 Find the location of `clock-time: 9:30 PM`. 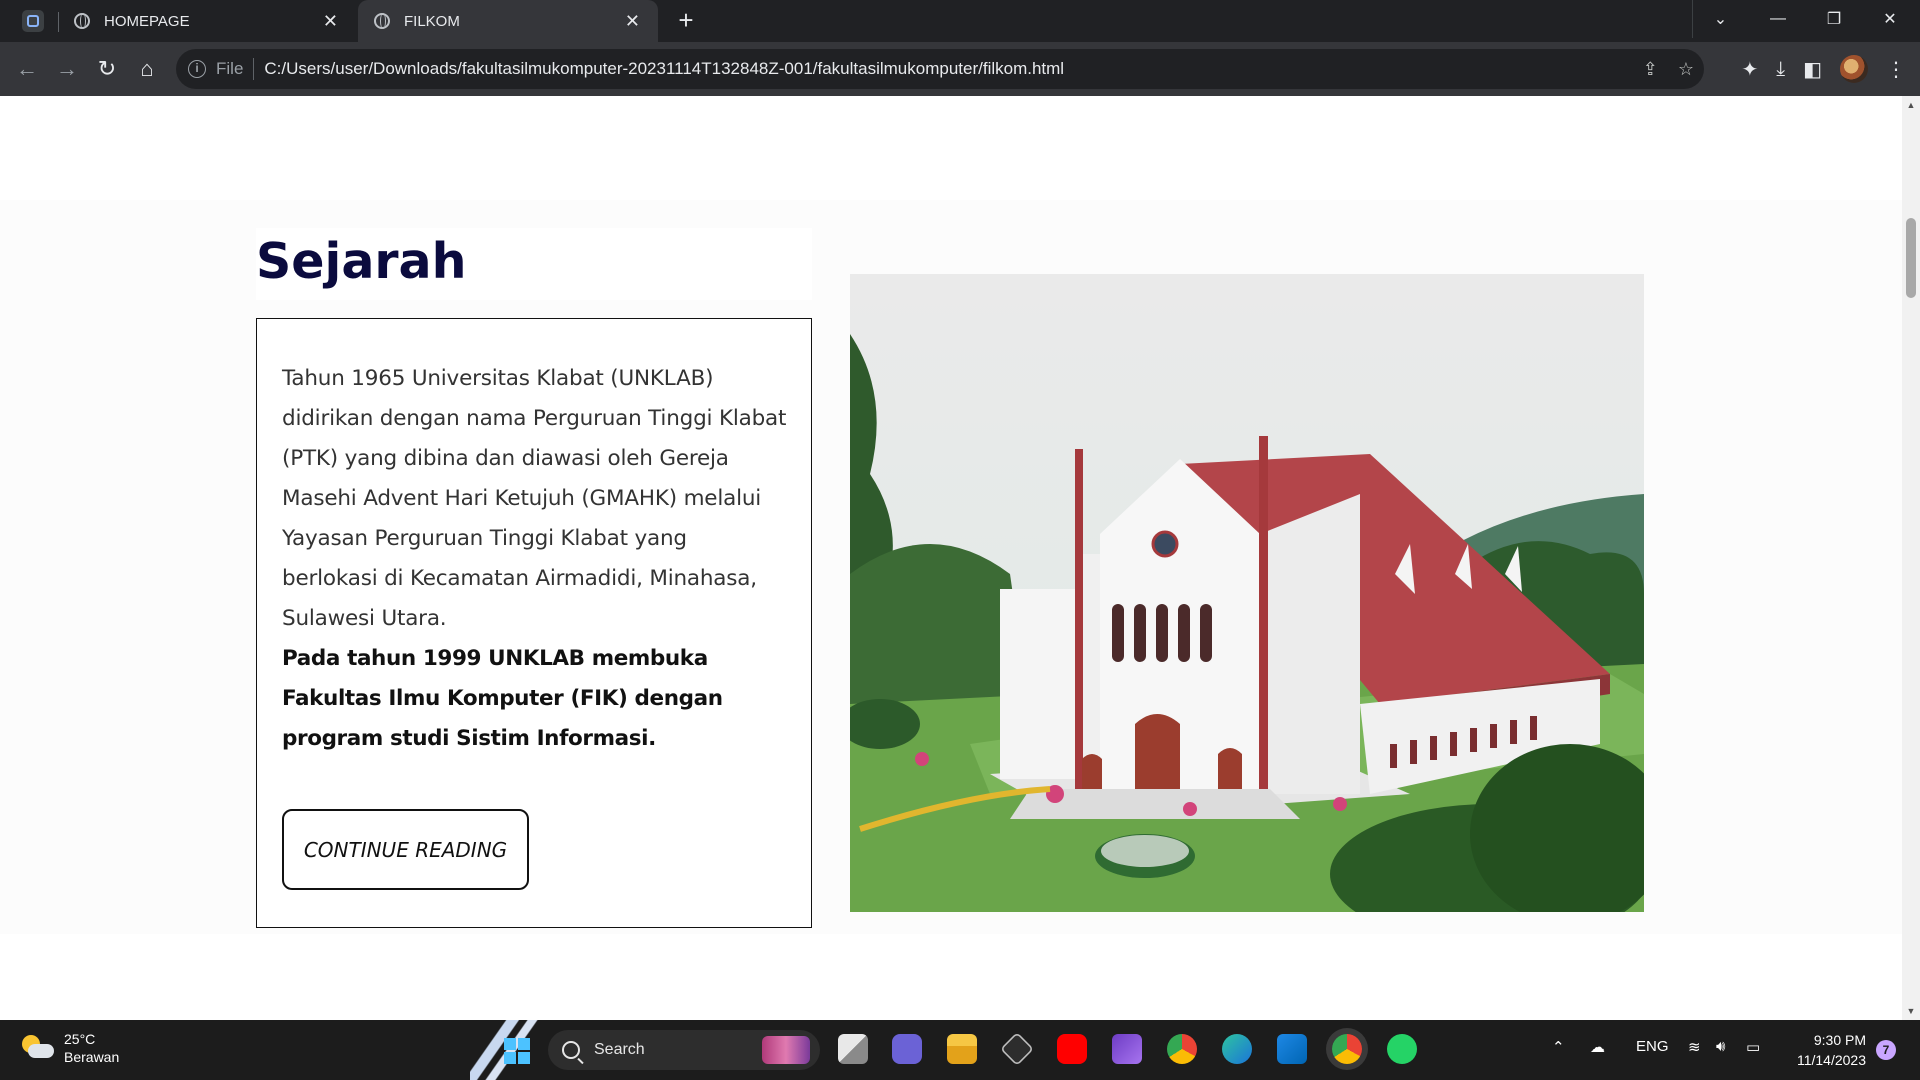

clock-time: 9:30 PM is located at coordinates (1839, 1040).